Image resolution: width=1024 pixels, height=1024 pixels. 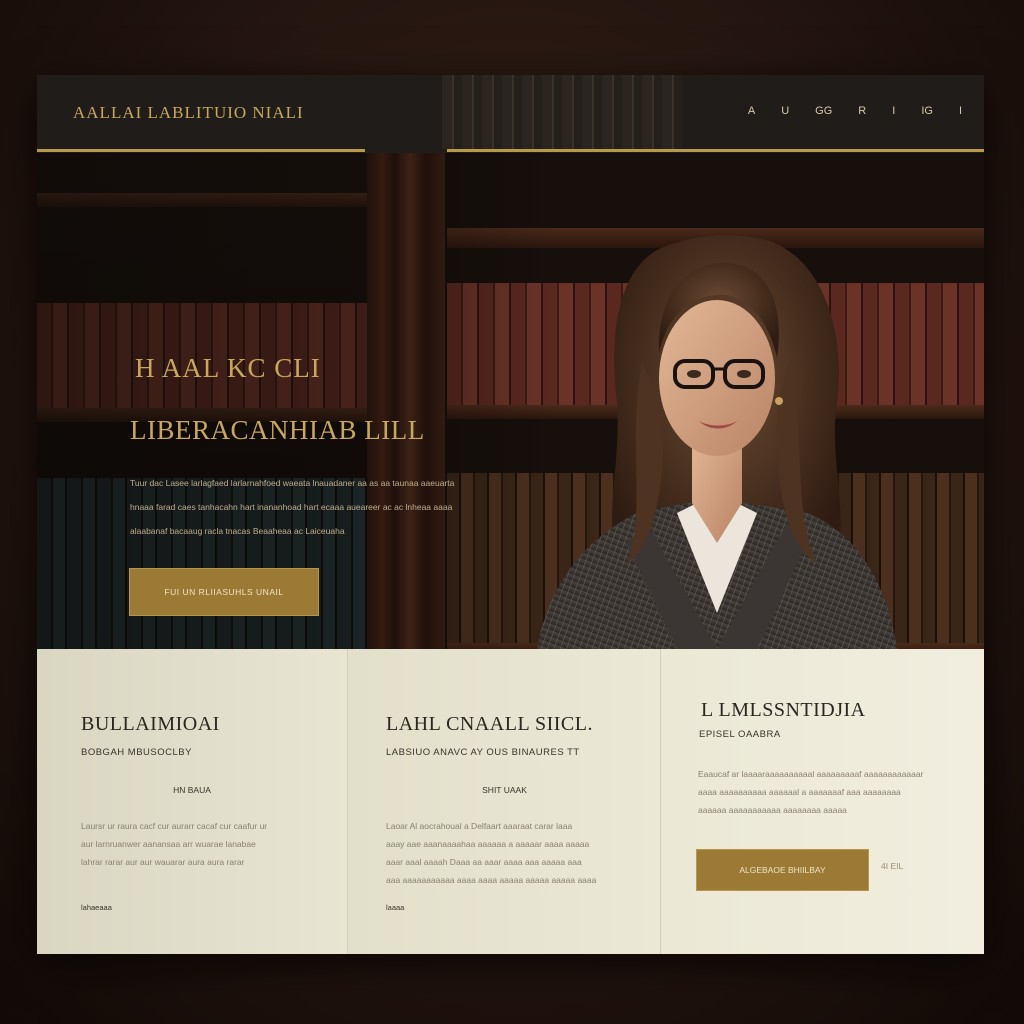 What do you see at coordinates (783, 710) in the screenshot?
I see `feature-title: L LMLSSNTIDJIA` at bounding box center [783, 710].